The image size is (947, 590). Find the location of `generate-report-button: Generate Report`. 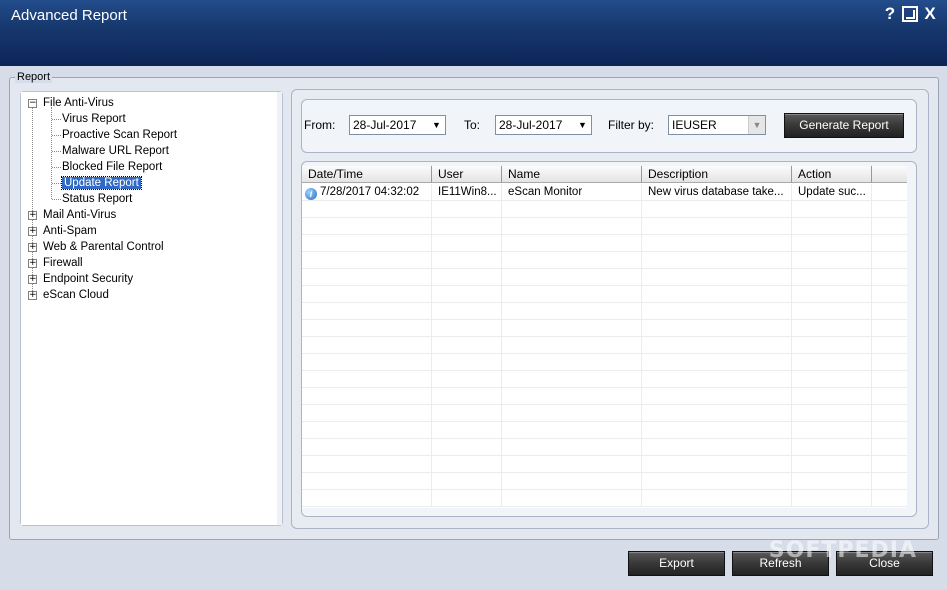

generate-report-button: Generate Report is located at coordinates (844, 125).